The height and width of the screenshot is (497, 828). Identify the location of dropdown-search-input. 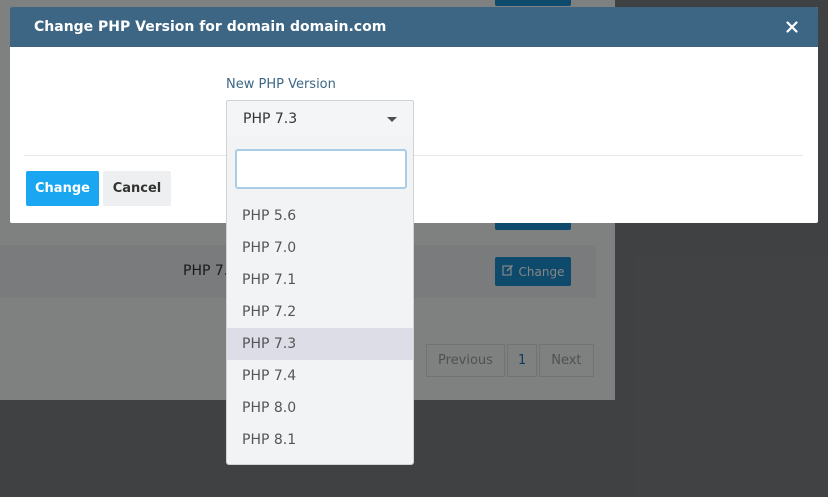
(321, 169).